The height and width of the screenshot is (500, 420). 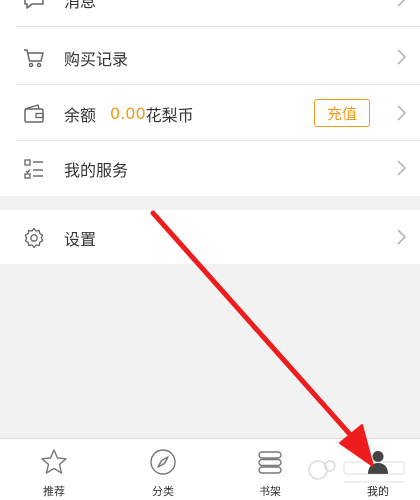 I want to click on tab-recommend: 推荐, so click(x=54, y=469).